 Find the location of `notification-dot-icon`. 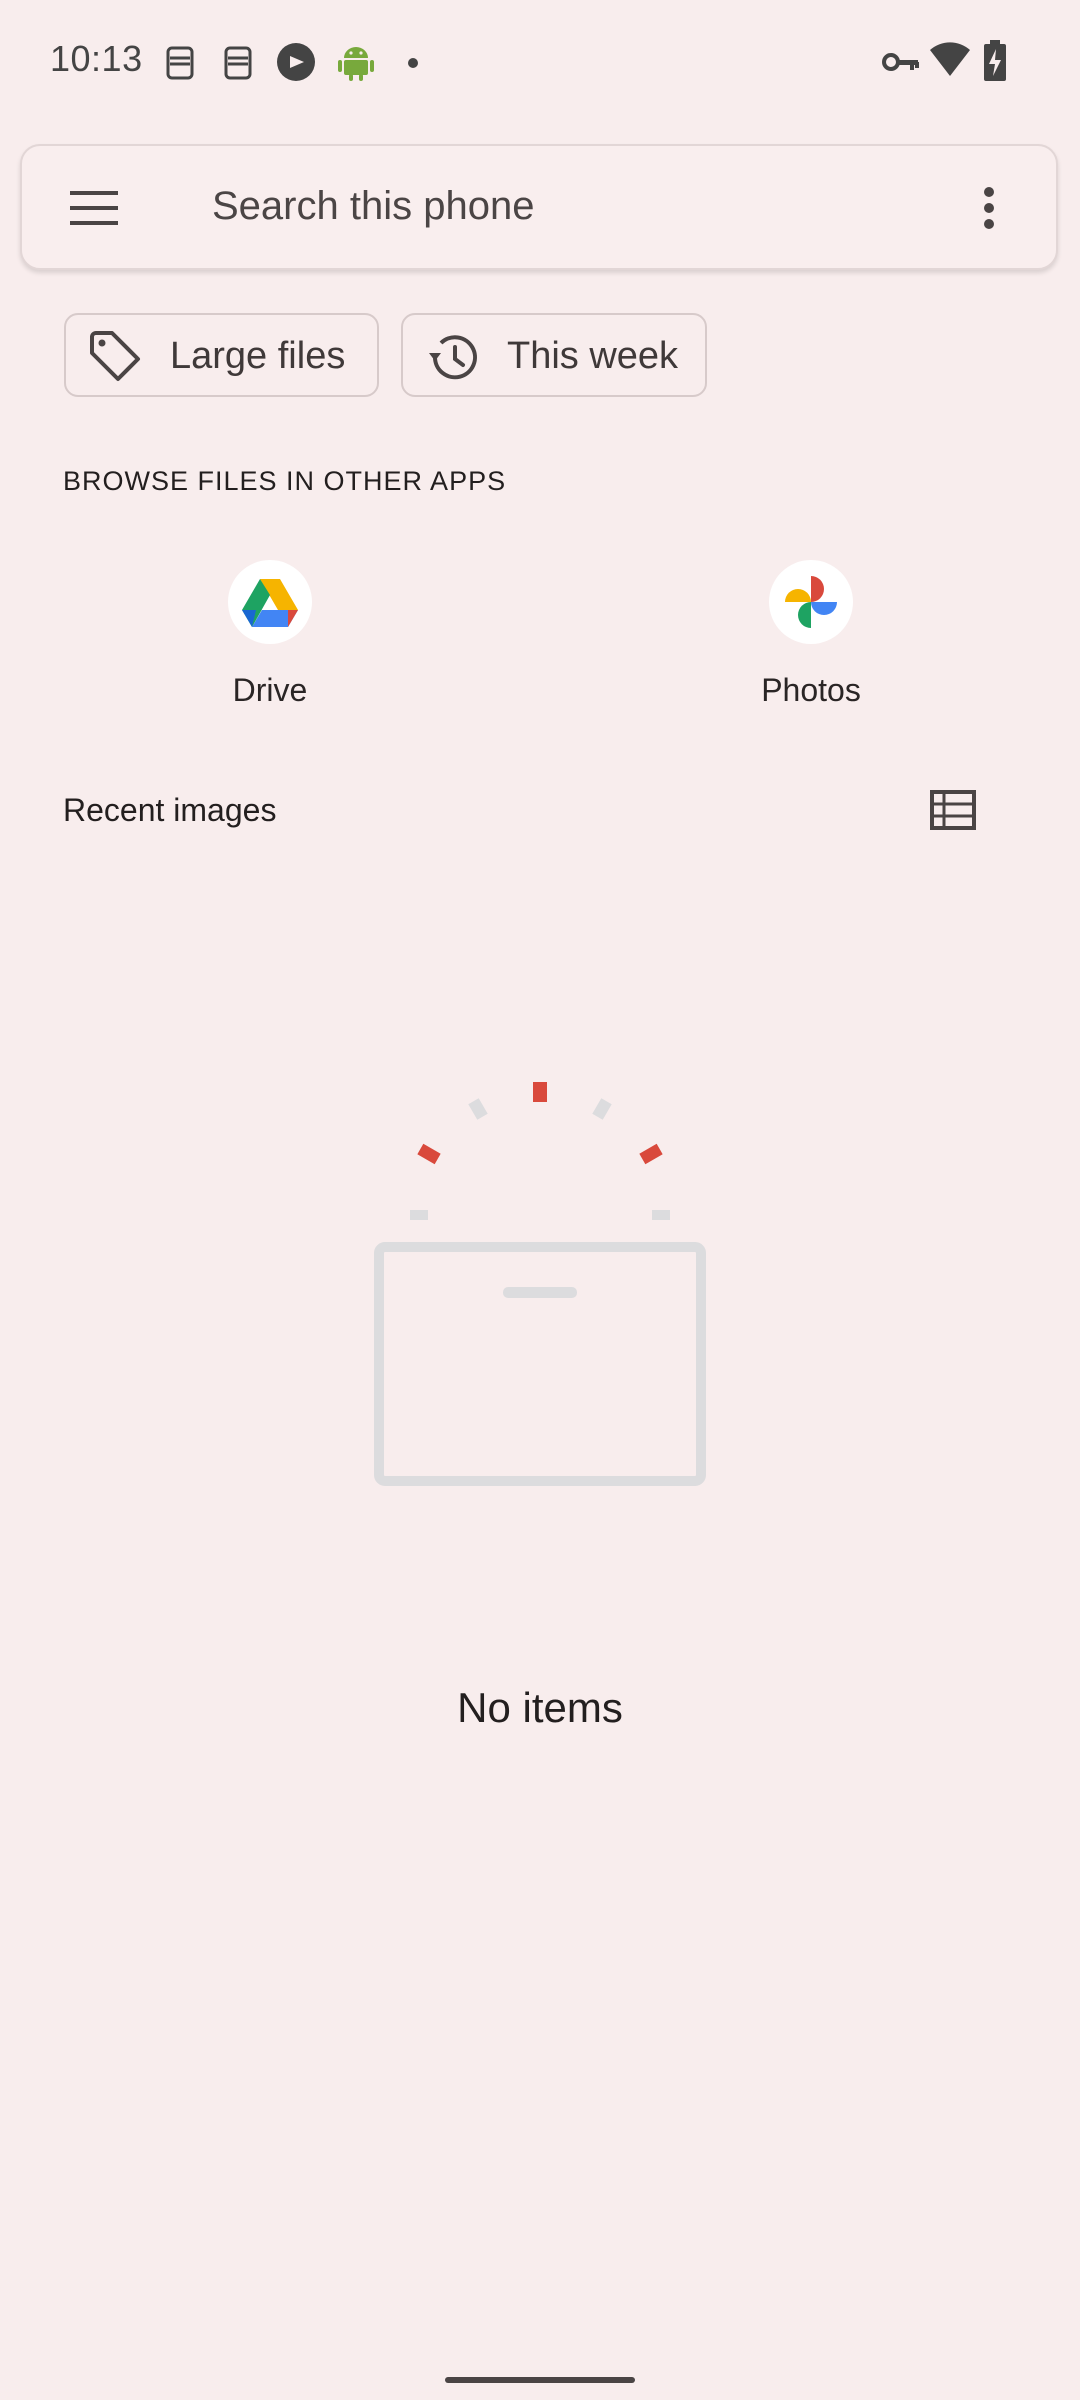

notification-dot-icon is located at coordinates (413, 63).